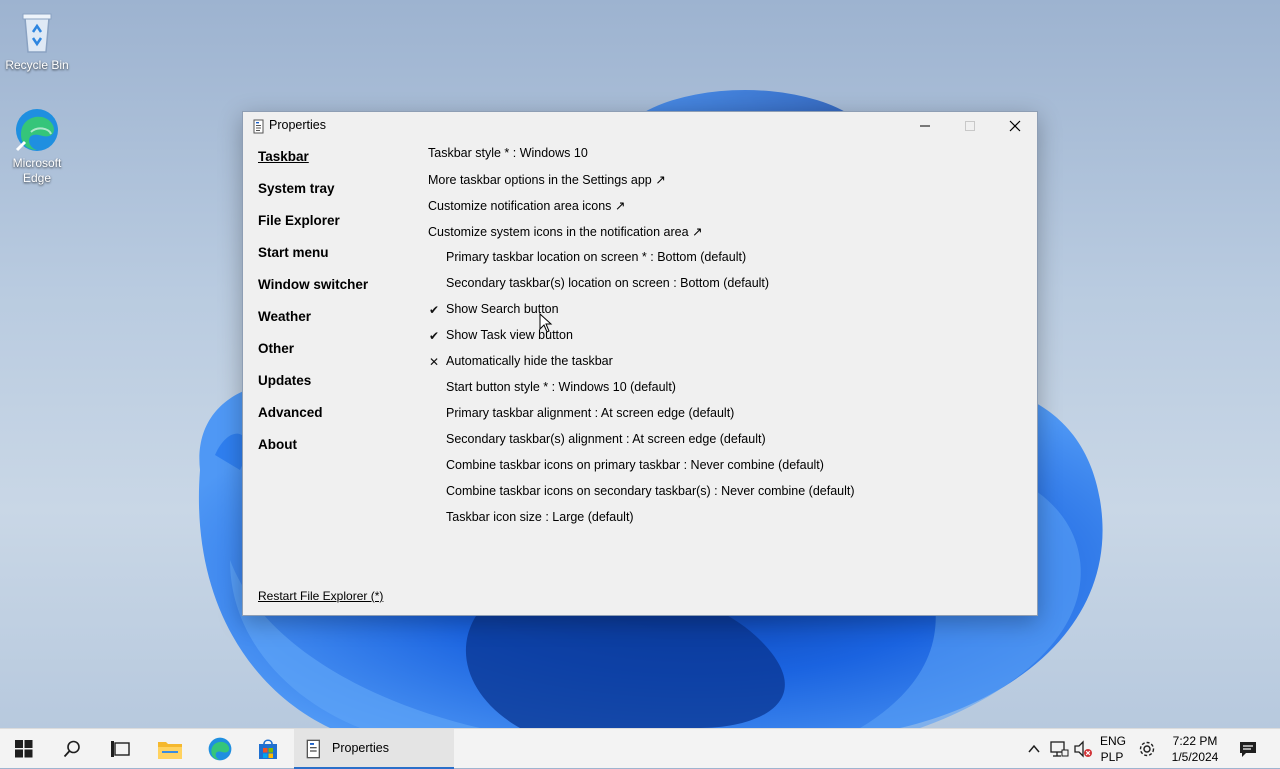 Image resolution: width=1280 pixels, height=769 pixels. I want to click on cross-icon: ✕, so click(434, 362).